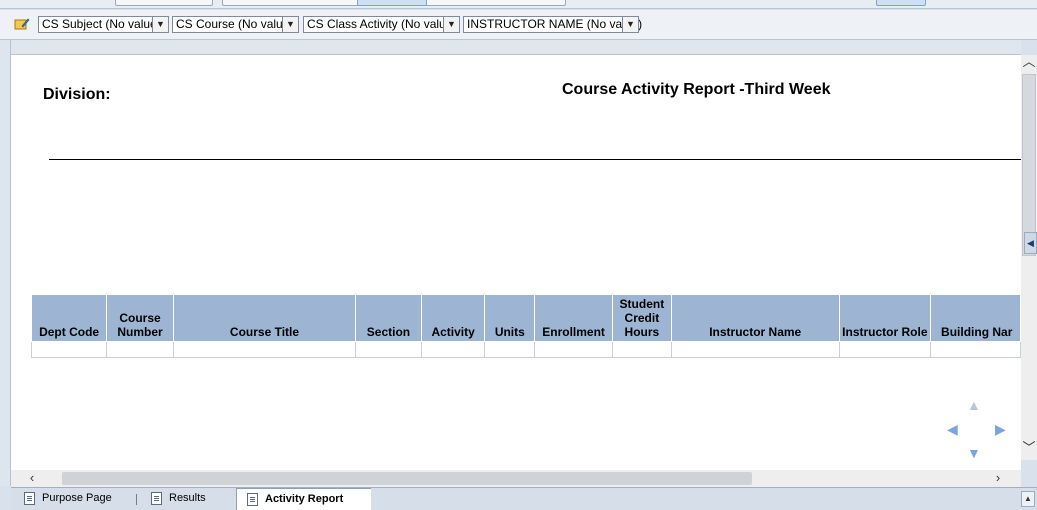 The width and height of the screenshot is (1037, 510). I want to click on tab-activity-report: Activity Report, so click(303, 499).